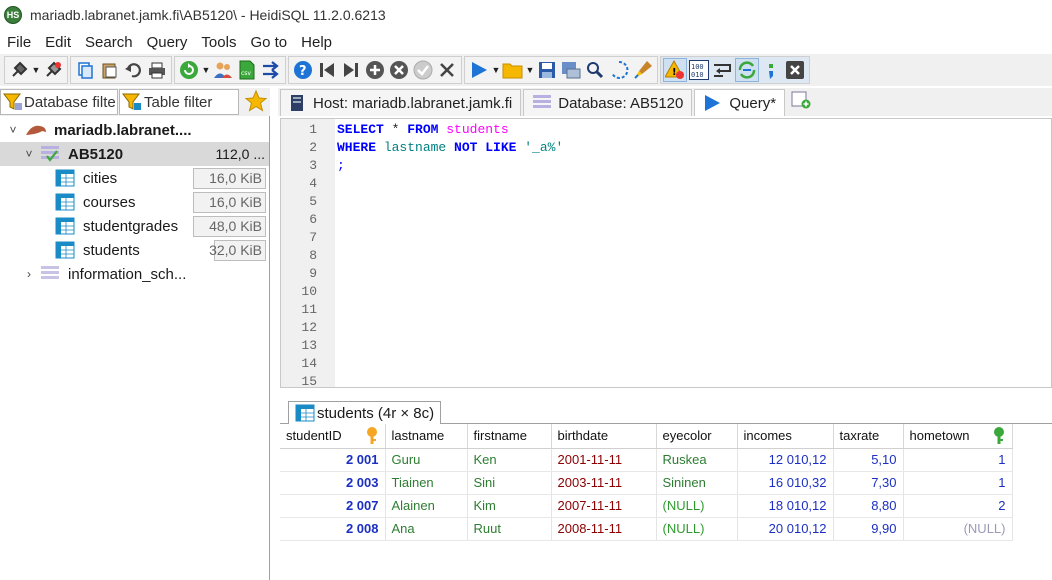  Describe the element at coordinates (723, 70) in the screenshot. I see `wrap-lines-icon` at that location.